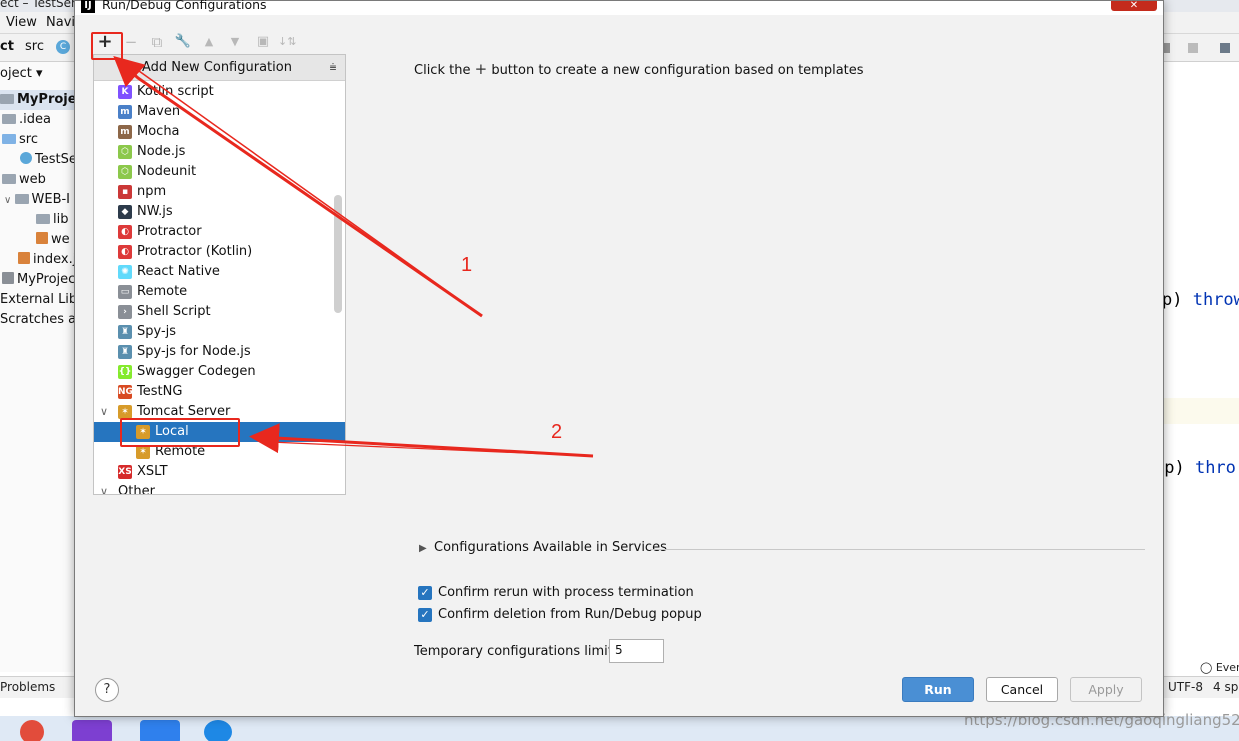 This screenshot has height=741, width=1239. Describe the element at coordinates (40, 280) in the screenshot. I see `tree-item-iml: MyProjec` at that location.